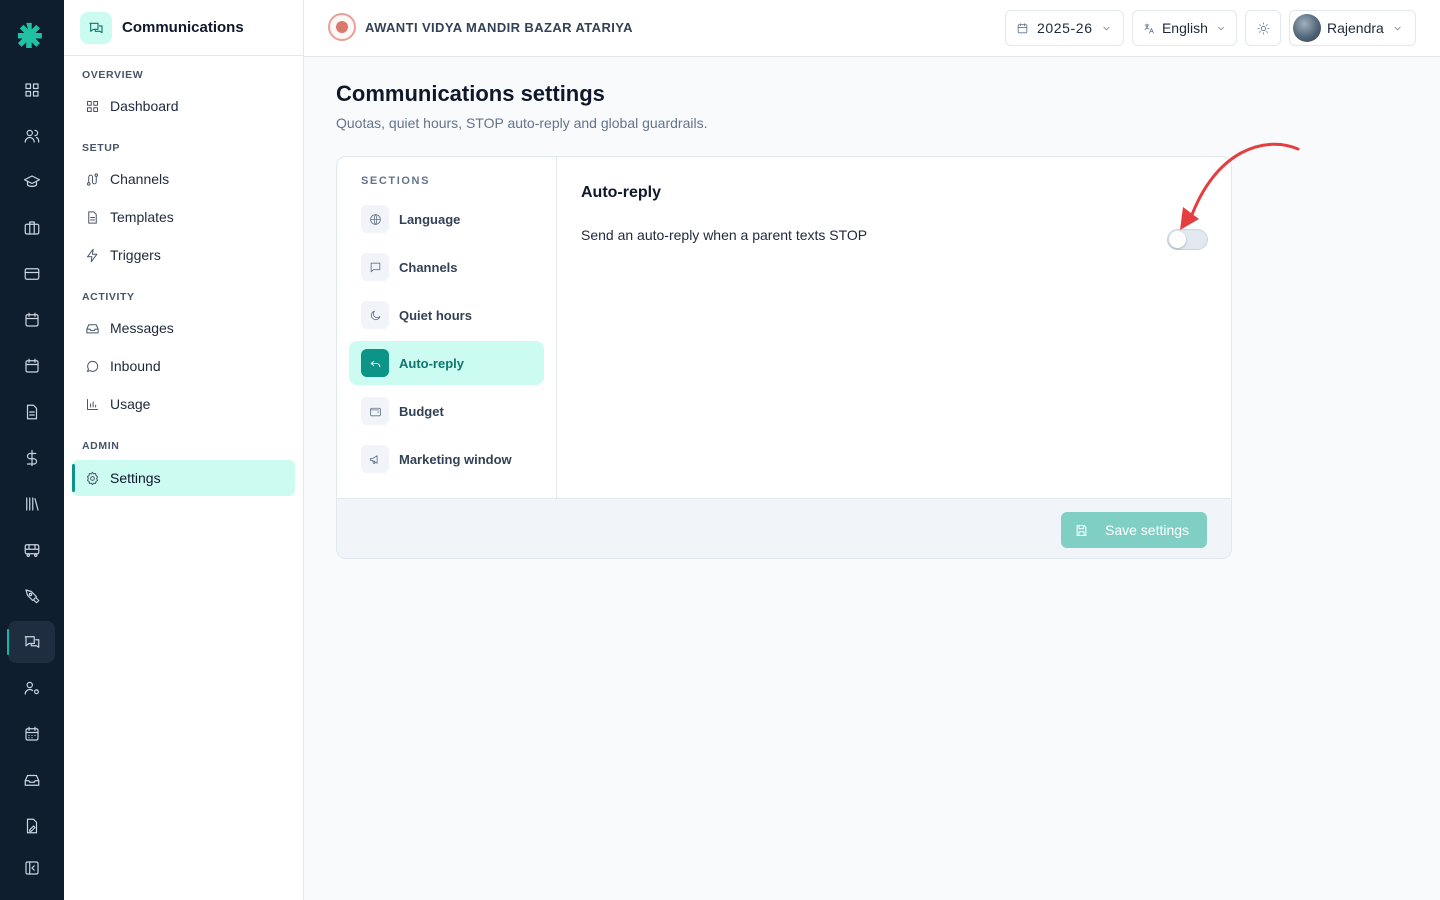 The image size is (1440, 900). I want to click on dashboard-icon, so click(31, 90).